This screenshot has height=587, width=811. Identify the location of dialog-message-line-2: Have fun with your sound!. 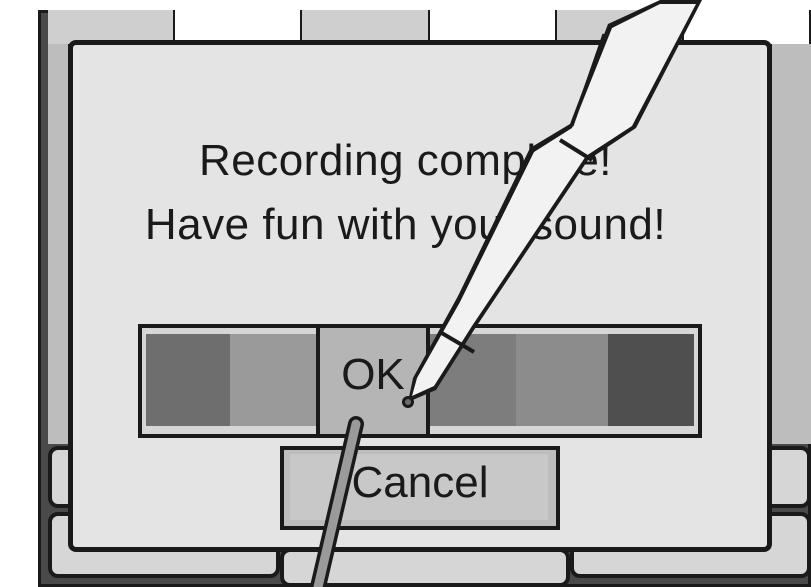
(405, 224).